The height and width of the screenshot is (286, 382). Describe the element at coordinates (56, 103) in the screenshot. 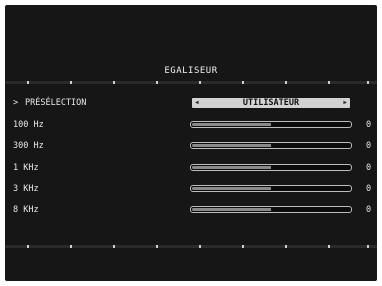

I see `preset-label-text: PRÉSÉLECTION` at that location.